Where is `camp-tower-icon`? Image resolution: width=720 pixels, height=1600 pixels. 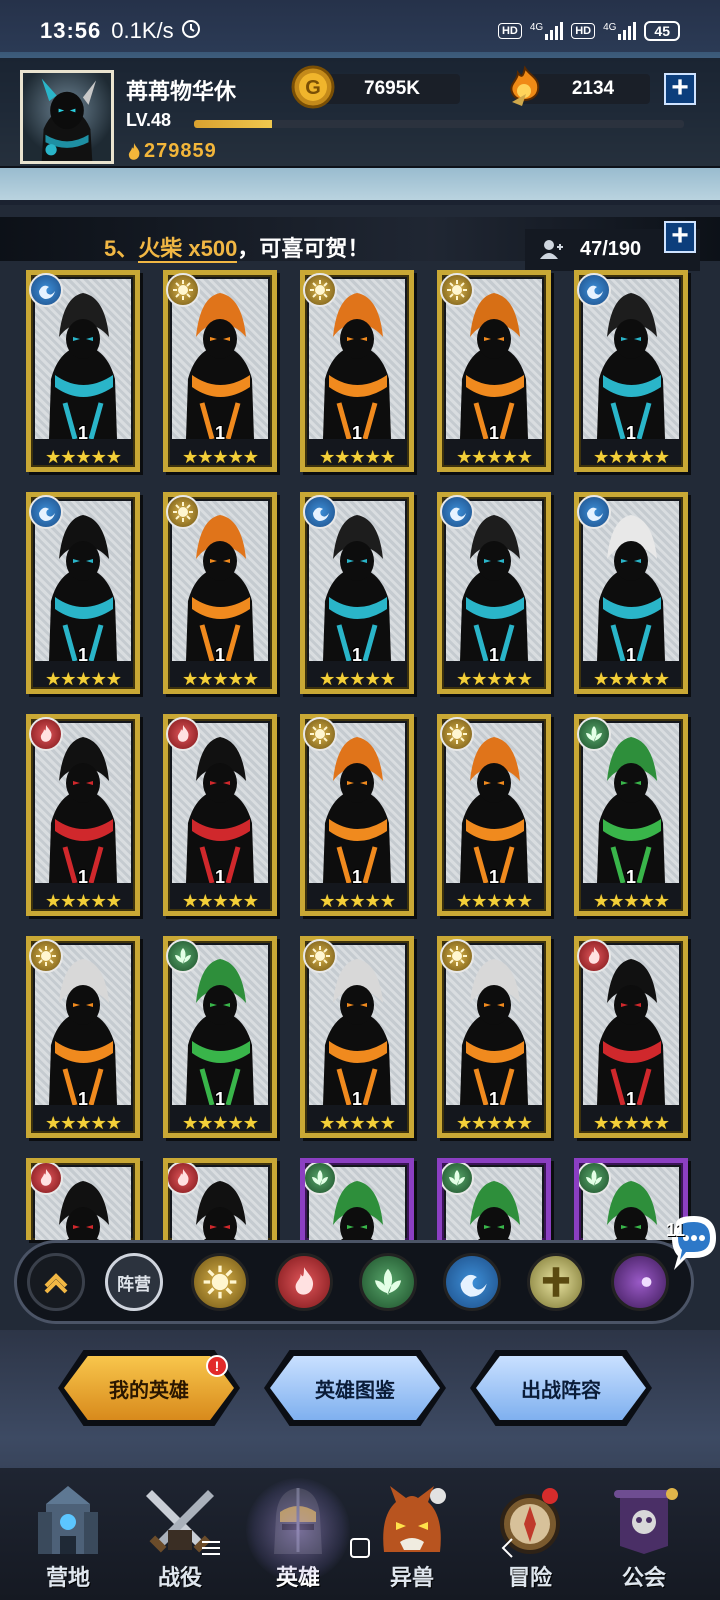
camp-tower-icon is located at coordinates (68, 1520).